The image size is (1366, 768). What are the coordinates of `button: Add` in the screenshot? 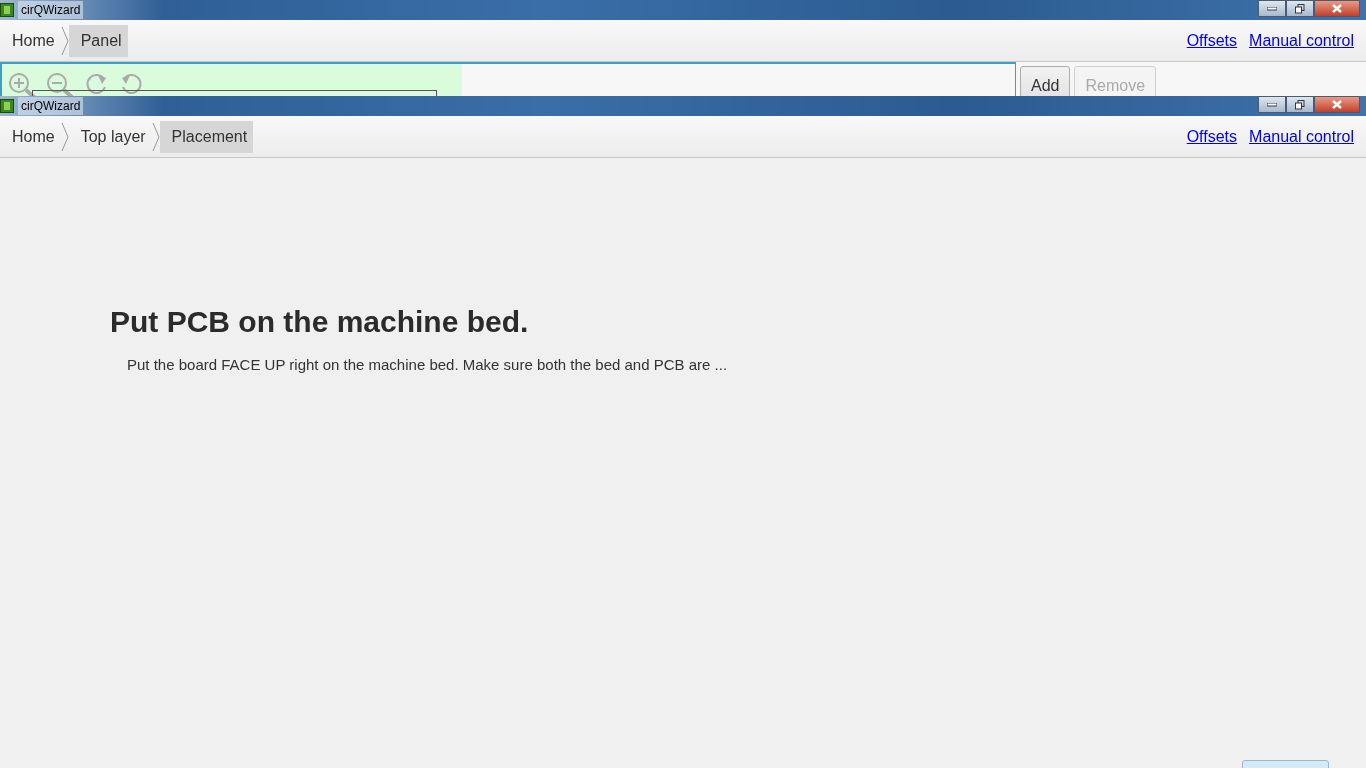 It's located at (1045, 81).